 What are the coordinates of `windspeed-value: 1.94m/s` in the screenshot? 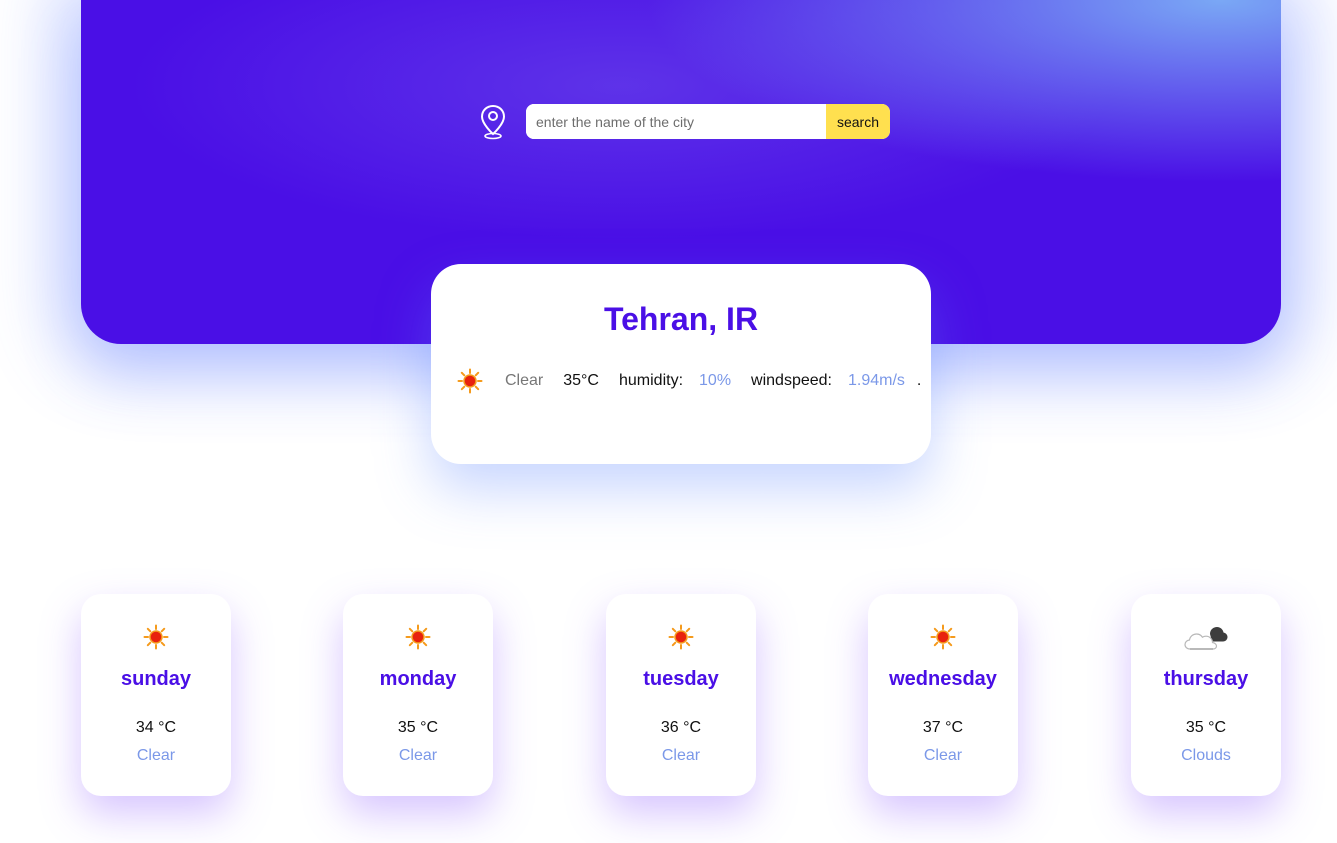 It's located at (876, 380).